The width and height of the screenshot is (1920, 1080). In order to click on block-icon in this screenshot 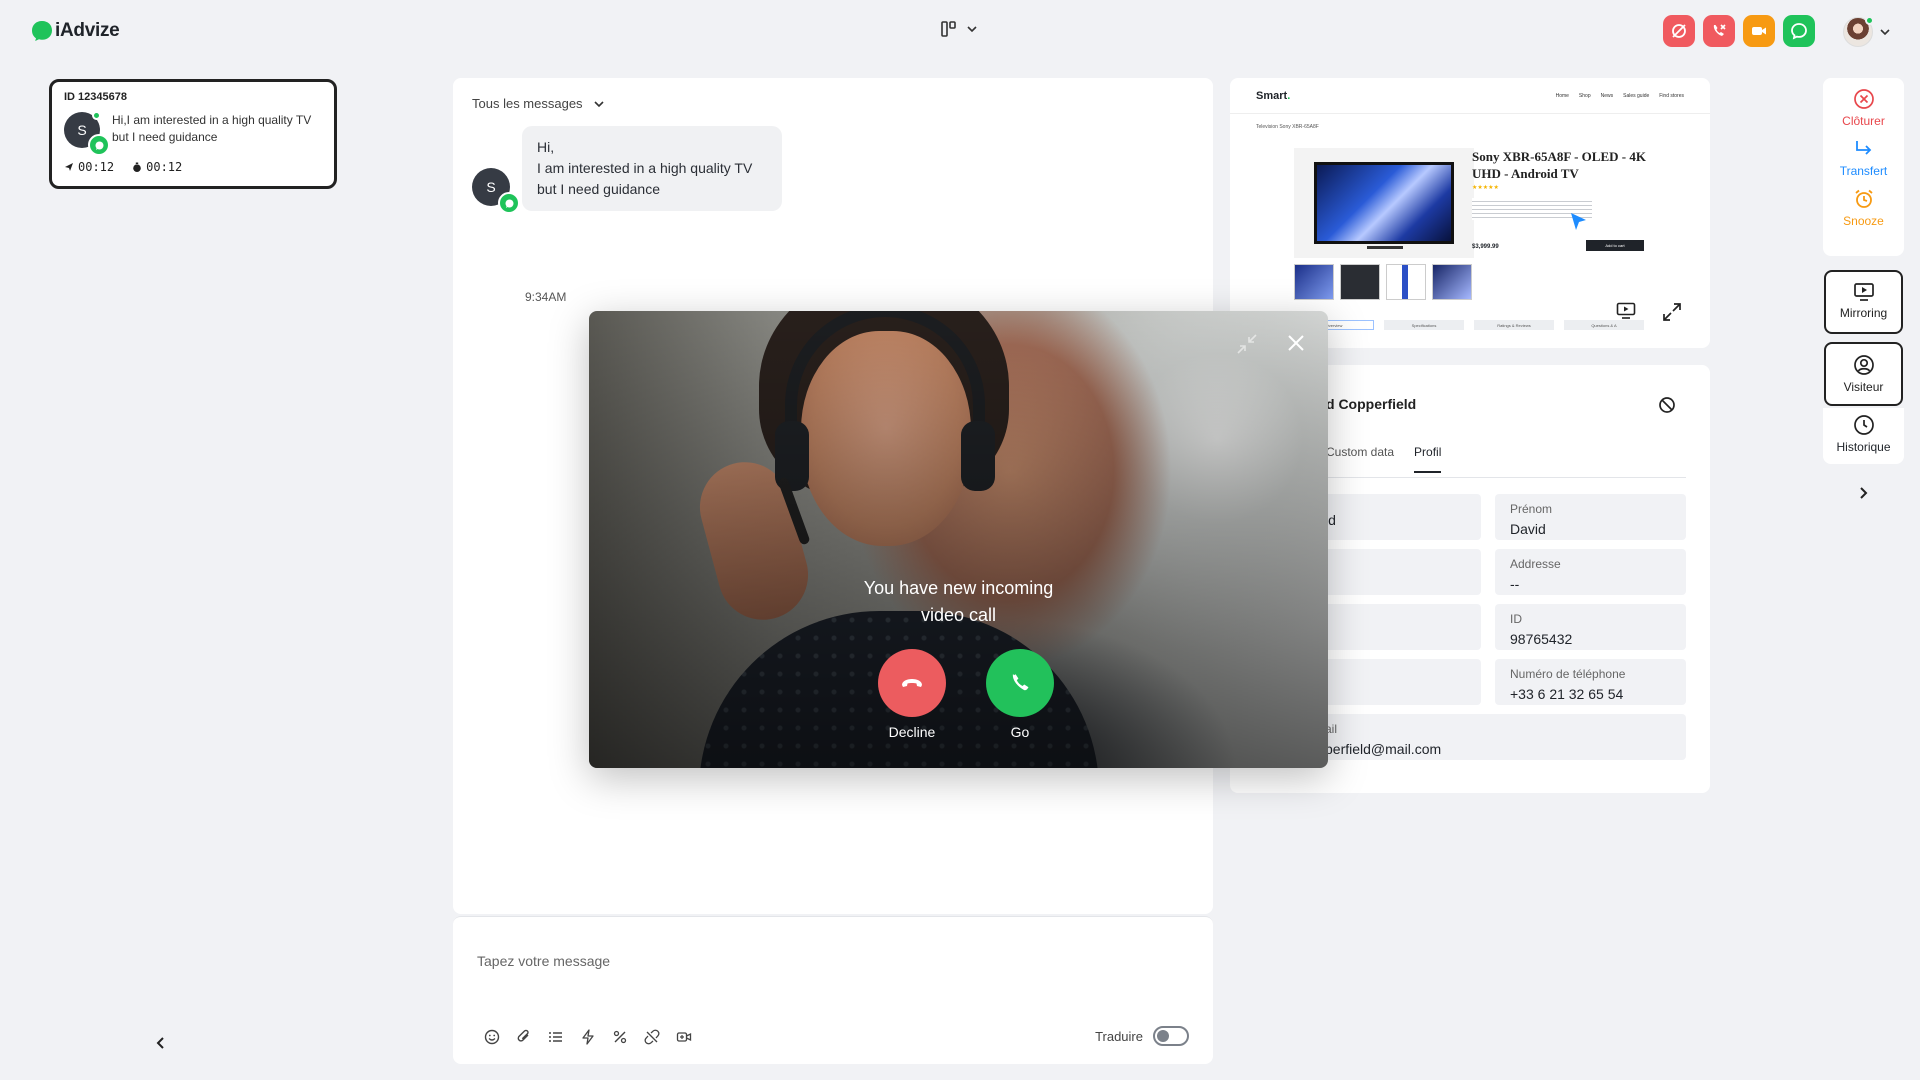, I will do `click(1667, 405)`.